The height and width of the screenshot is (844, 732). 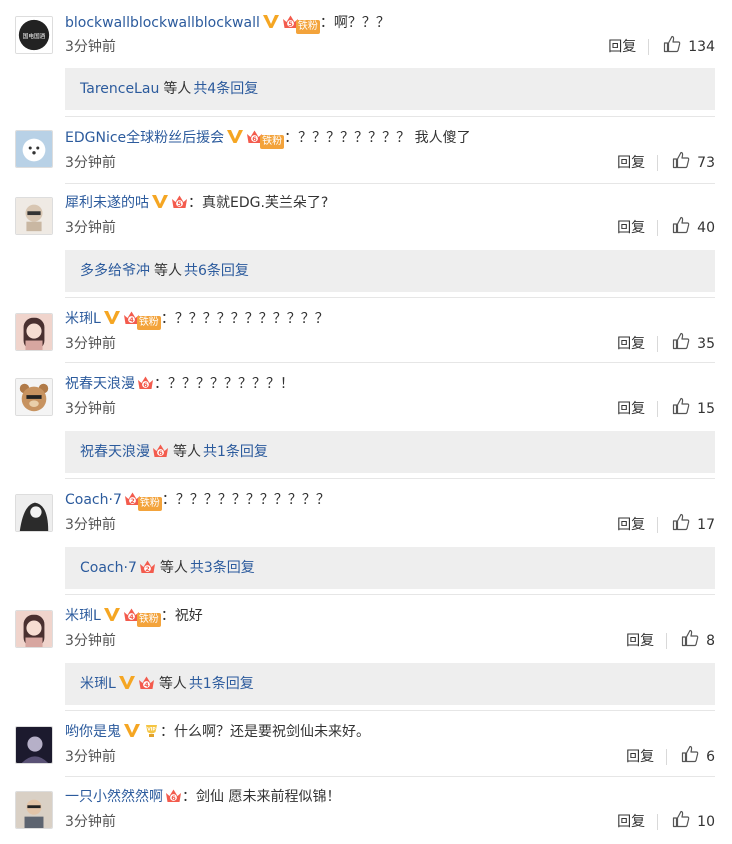 What do you see at coordinates (693, 409) in the screenshot?
I see `like-button: 15` at bounding box center [693, 409].